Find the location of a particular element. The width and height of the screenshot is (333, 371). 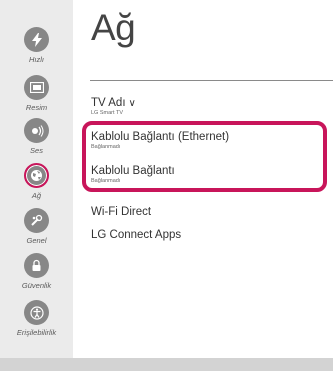

lock-icon is located at coordinates (36, 265).